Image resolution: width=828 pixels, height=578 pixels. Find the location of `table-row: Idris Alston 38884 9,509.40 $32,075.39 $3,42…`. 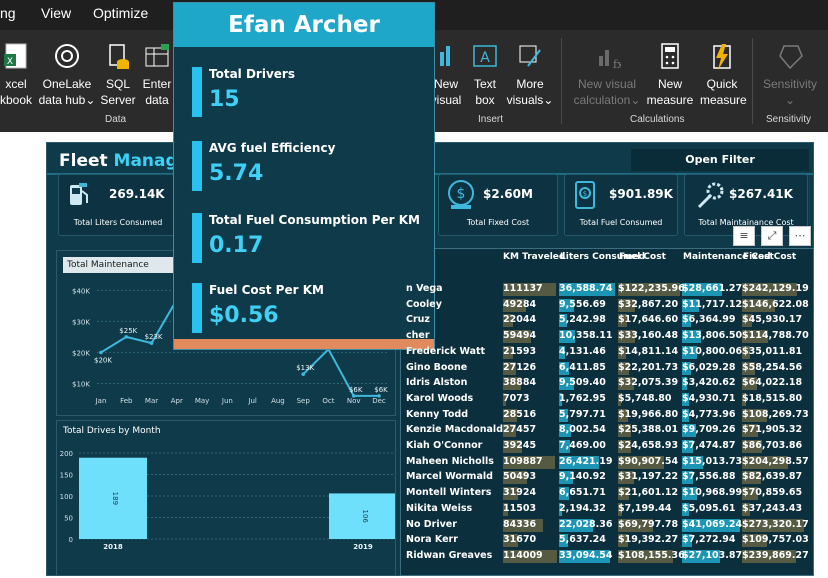

table-row: Idris Alston 38884 9,509.40 $32,075.39 $3,42… is located at coordinates (607, 384).